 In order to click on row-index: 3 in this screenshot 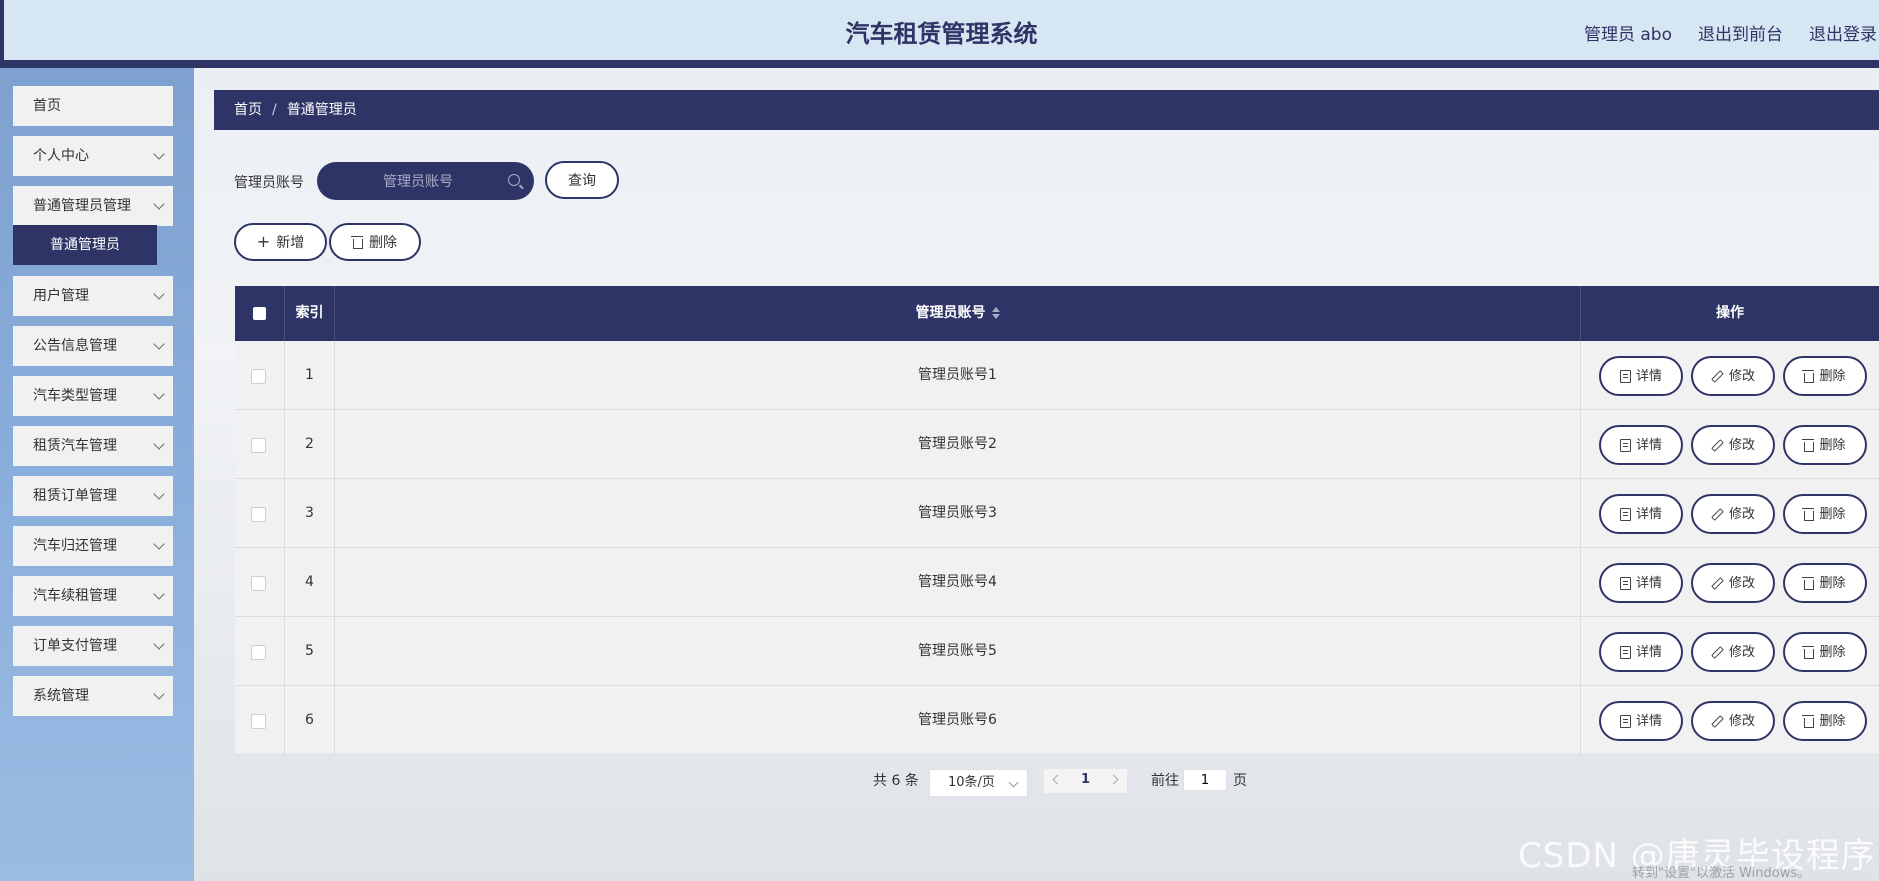, I will do `click(310, 513)`.